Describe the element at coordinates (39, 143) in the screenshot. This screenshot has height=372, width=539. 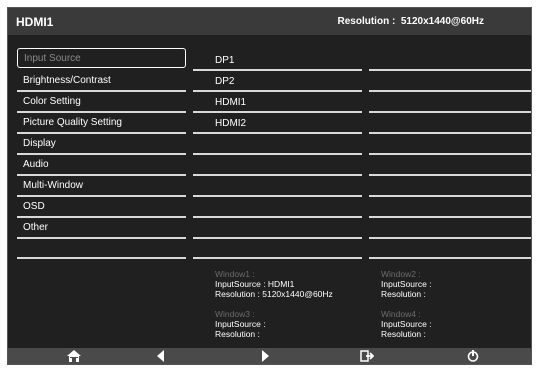
I see `menu-item-label: Display` at that location.